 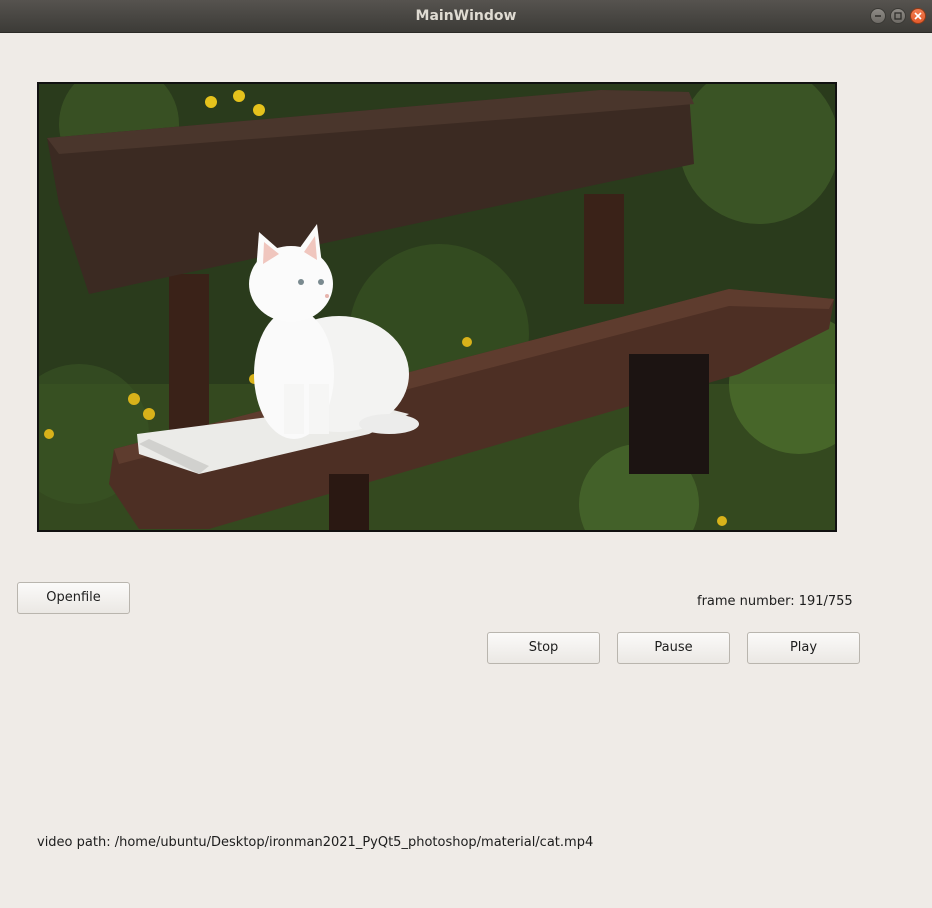 I want to click on close-icon, so click(x=918, y=16).